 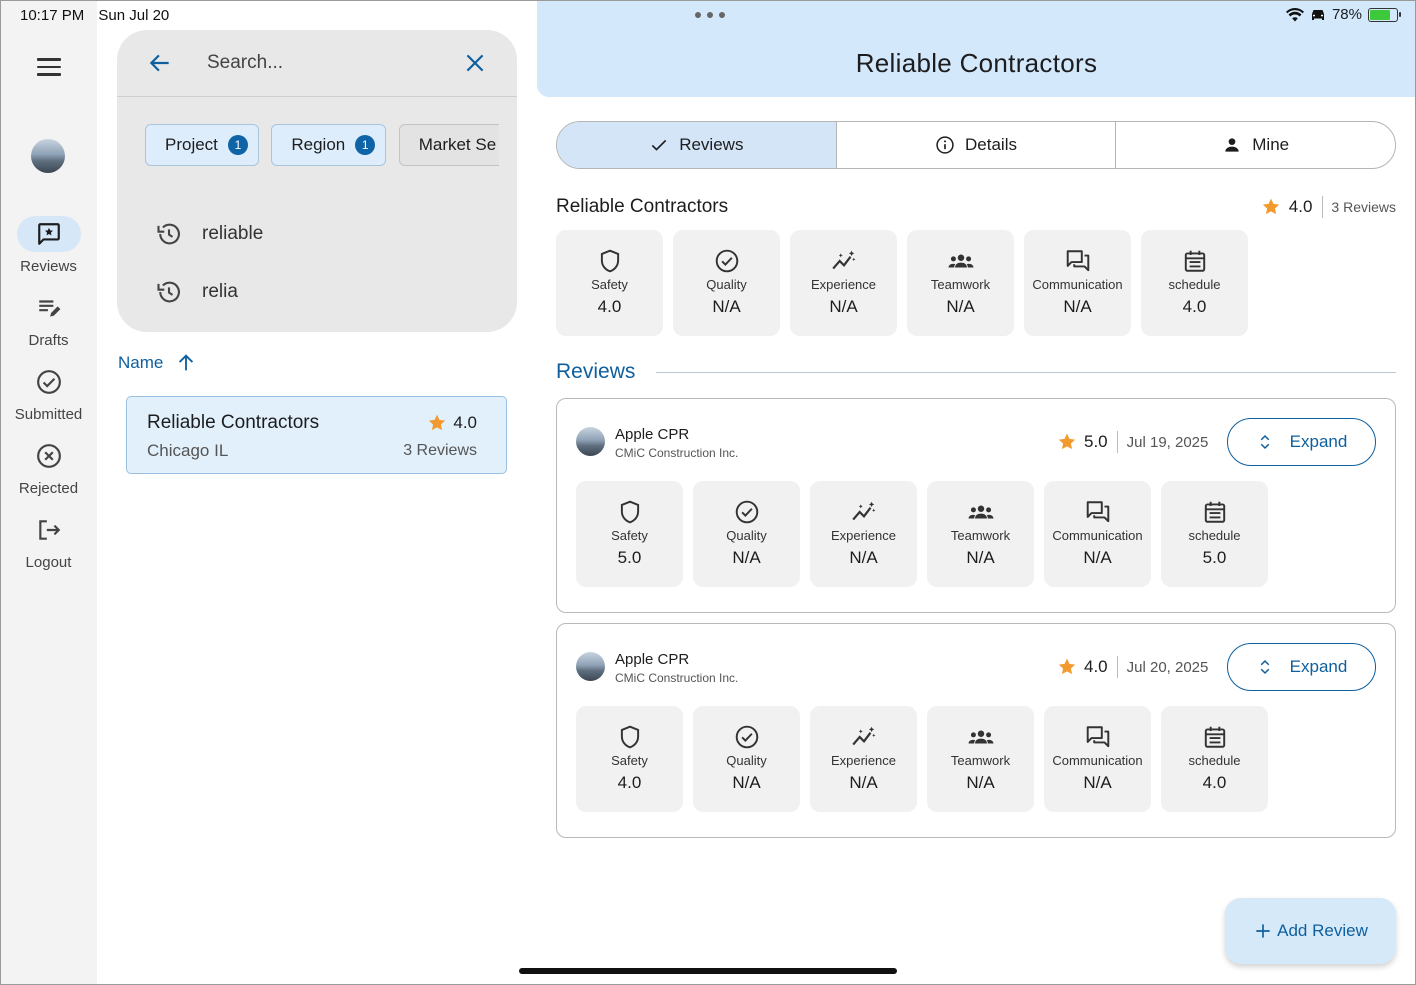 What do you see at coordinates (677, 453) in the screenshot?
I see `reviewer-company: CMiC Construction Inc.` at bounding box center [677, 453].